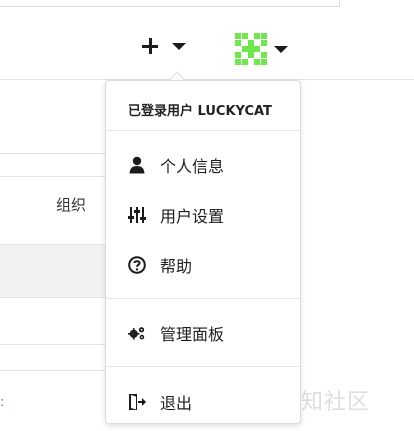 The height and width of the screenshot is (431, 414). I want to click on user-avatar-button, so click(264, 49).